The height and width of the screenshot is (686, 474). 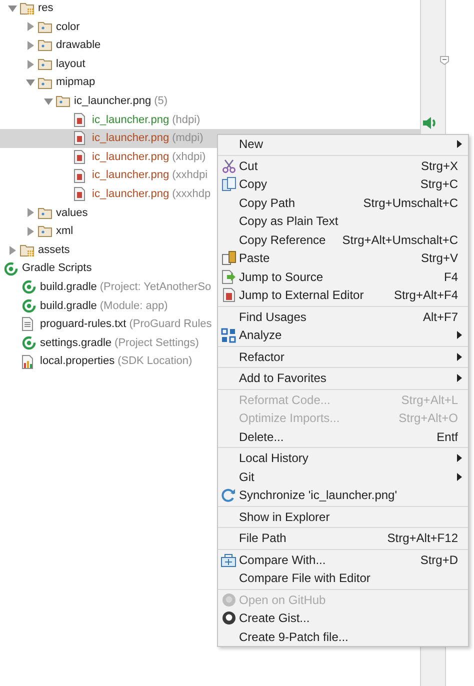 I want to click on menu-item: Refactor, so click(x=343, y=357).